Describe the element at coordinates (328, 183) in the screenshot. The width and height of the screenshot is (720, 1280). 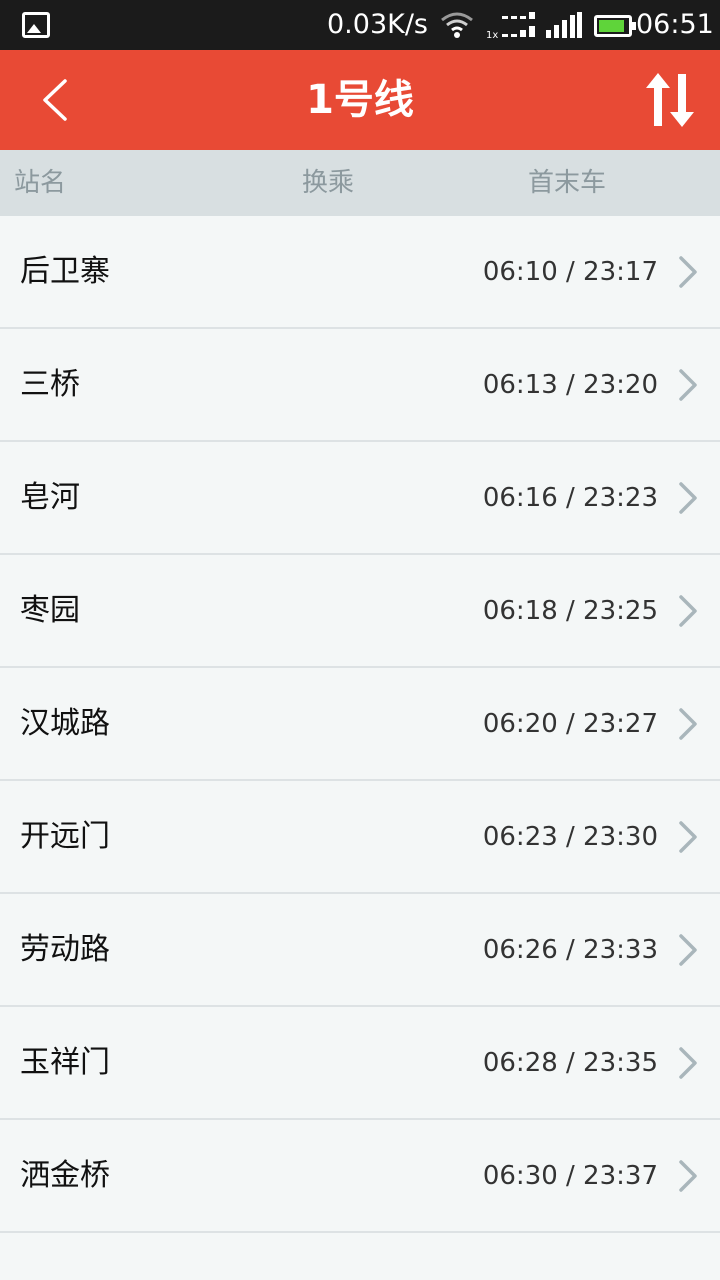
I see `column-transfer: 换乘` at that location.